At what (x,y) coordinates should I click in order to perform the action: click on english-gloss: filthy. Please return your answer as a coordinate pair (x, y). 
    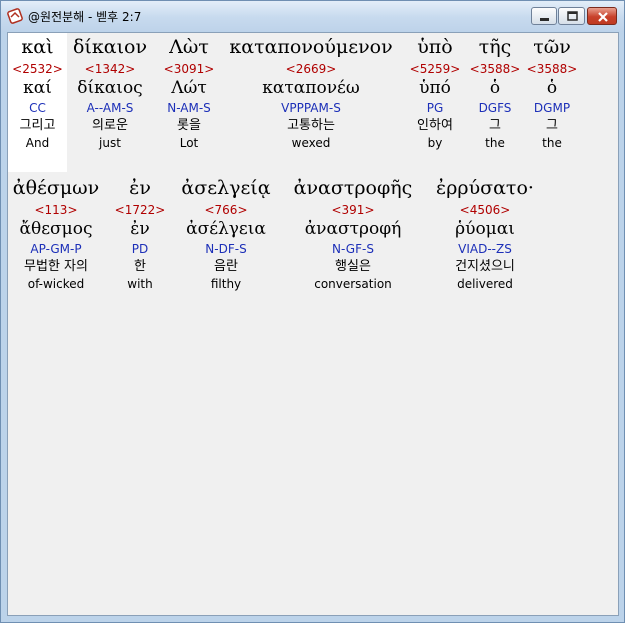
    Looking at the image, I should click on (226, 284).